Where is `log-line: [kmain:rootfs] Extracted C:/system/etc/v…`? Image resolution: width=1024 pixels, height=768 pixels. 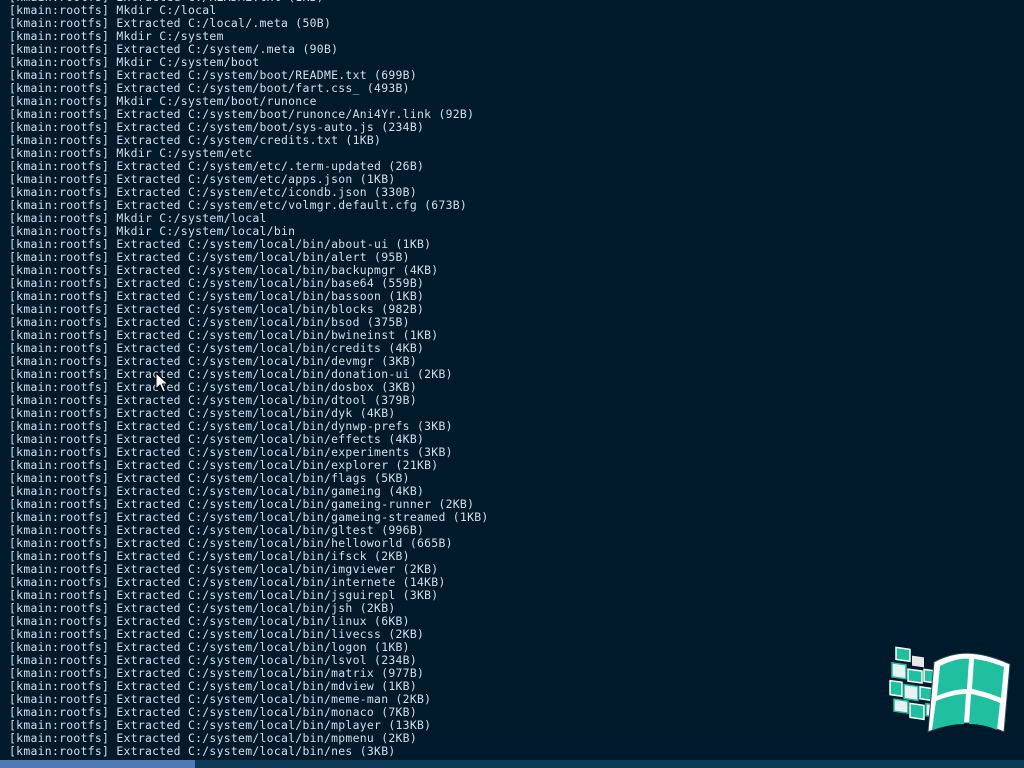 log-line: [kmain:rootfs] Extracted C:/system/etc/v… is located at coordinates (238, 205).